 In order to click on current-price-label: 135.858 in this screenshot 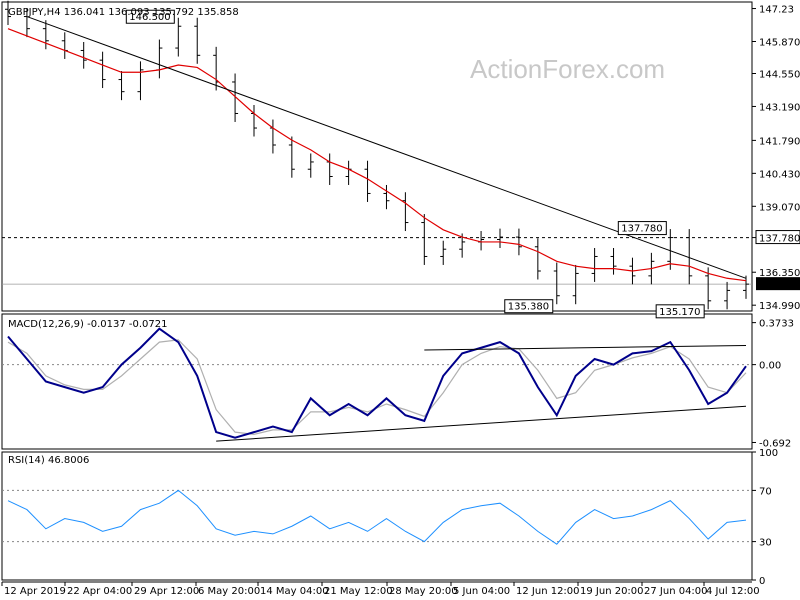, I will do `click(779, 285)`.